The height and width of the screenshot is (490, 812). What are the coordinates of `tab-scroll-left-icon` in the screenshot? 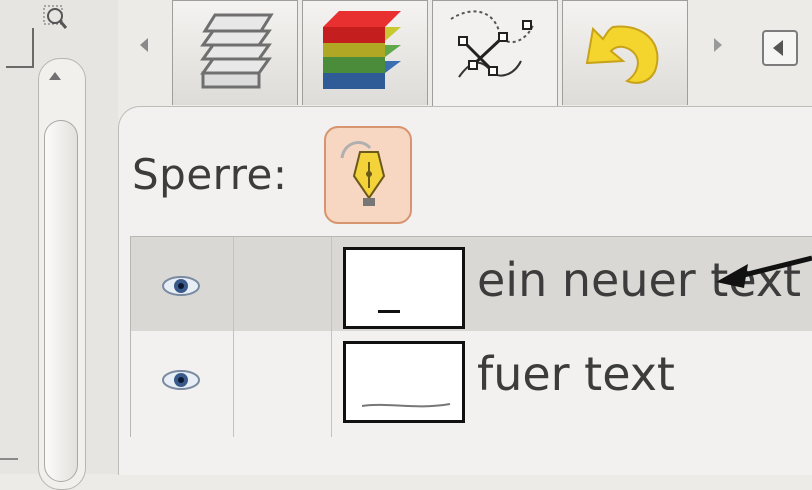 It's located at (144, 45).